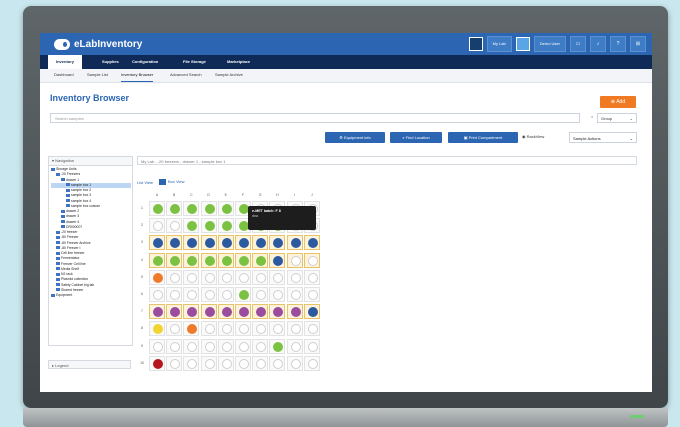  What do you see at coordinates (598, 44) in the screenshot?
I see `bell-icon: ♪` at bounding box center [598, 44].